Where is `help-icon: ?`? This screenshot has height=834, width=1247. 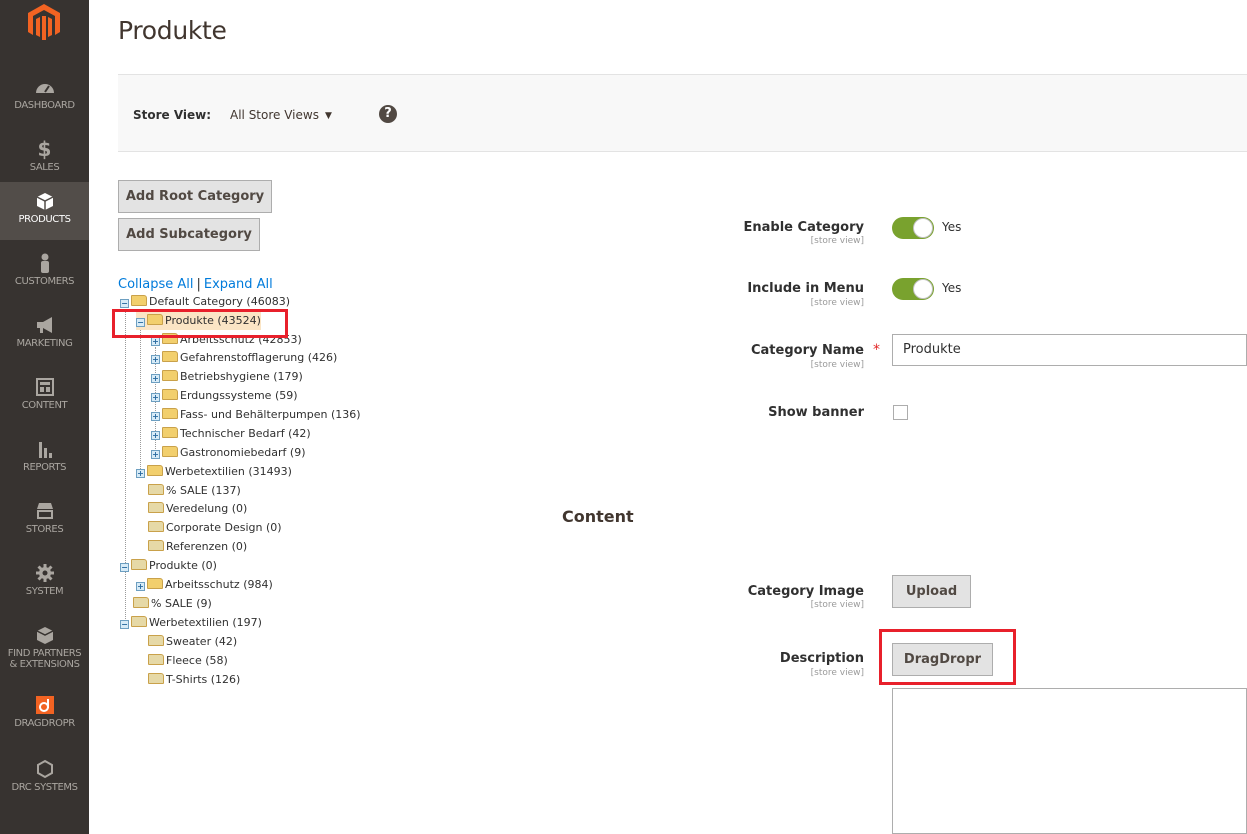 help-icon: ? is located at coordinates (388, 114).